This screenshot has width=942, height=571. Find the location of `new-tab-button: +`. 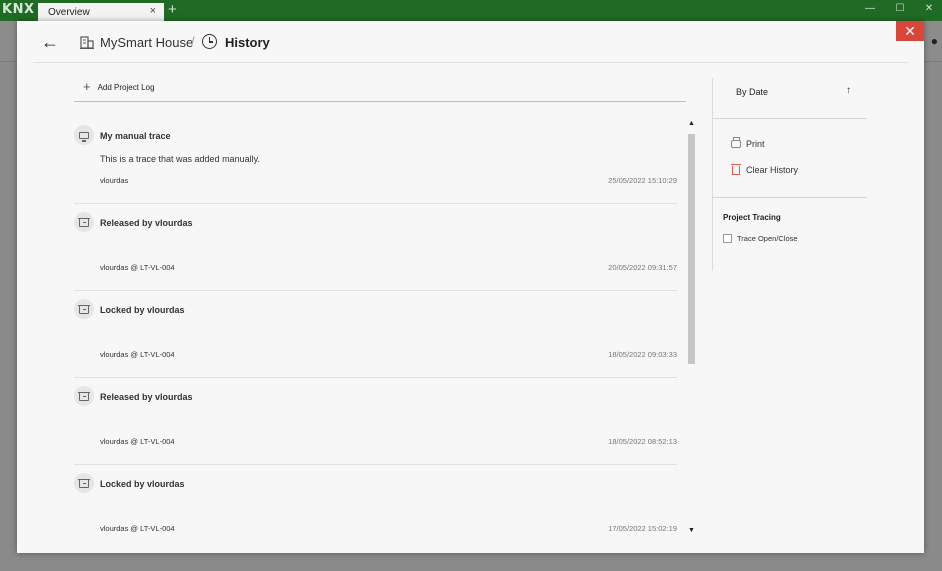

new-tab-button: + is located at coordinates (172, 10).